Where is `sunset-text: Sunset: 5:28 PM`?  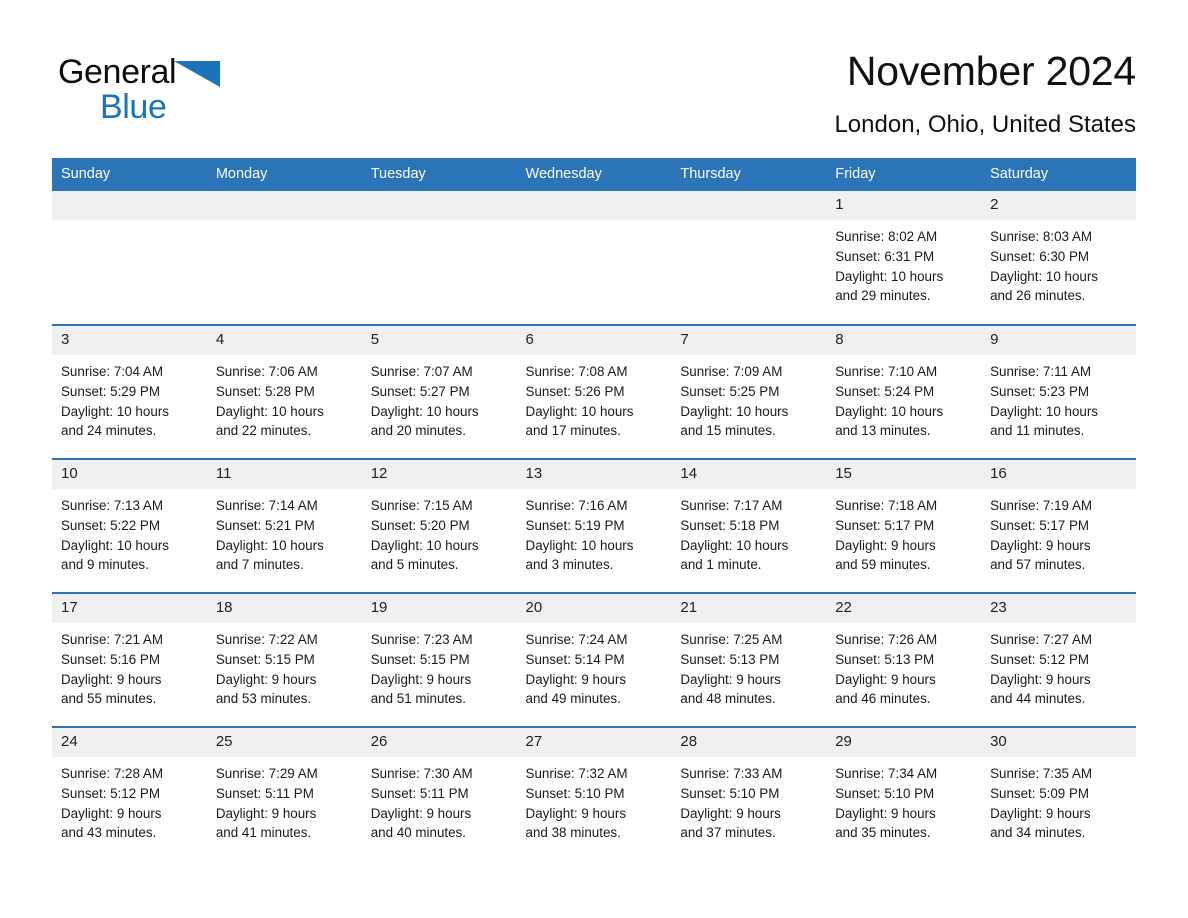
sunset-text: Sunset: 5:28 PM is located at coordinates (265, 391).